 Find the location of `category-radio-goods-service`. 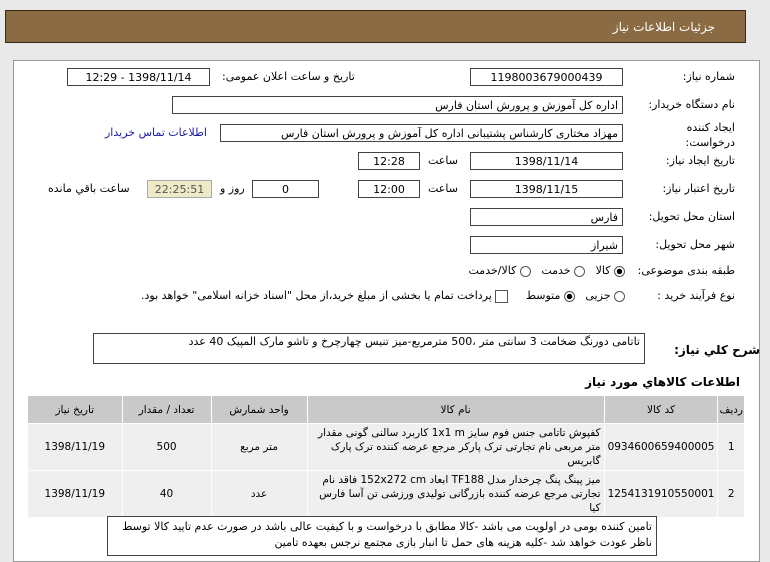

category-radio-goods-service is located at coordinates (525, 271).